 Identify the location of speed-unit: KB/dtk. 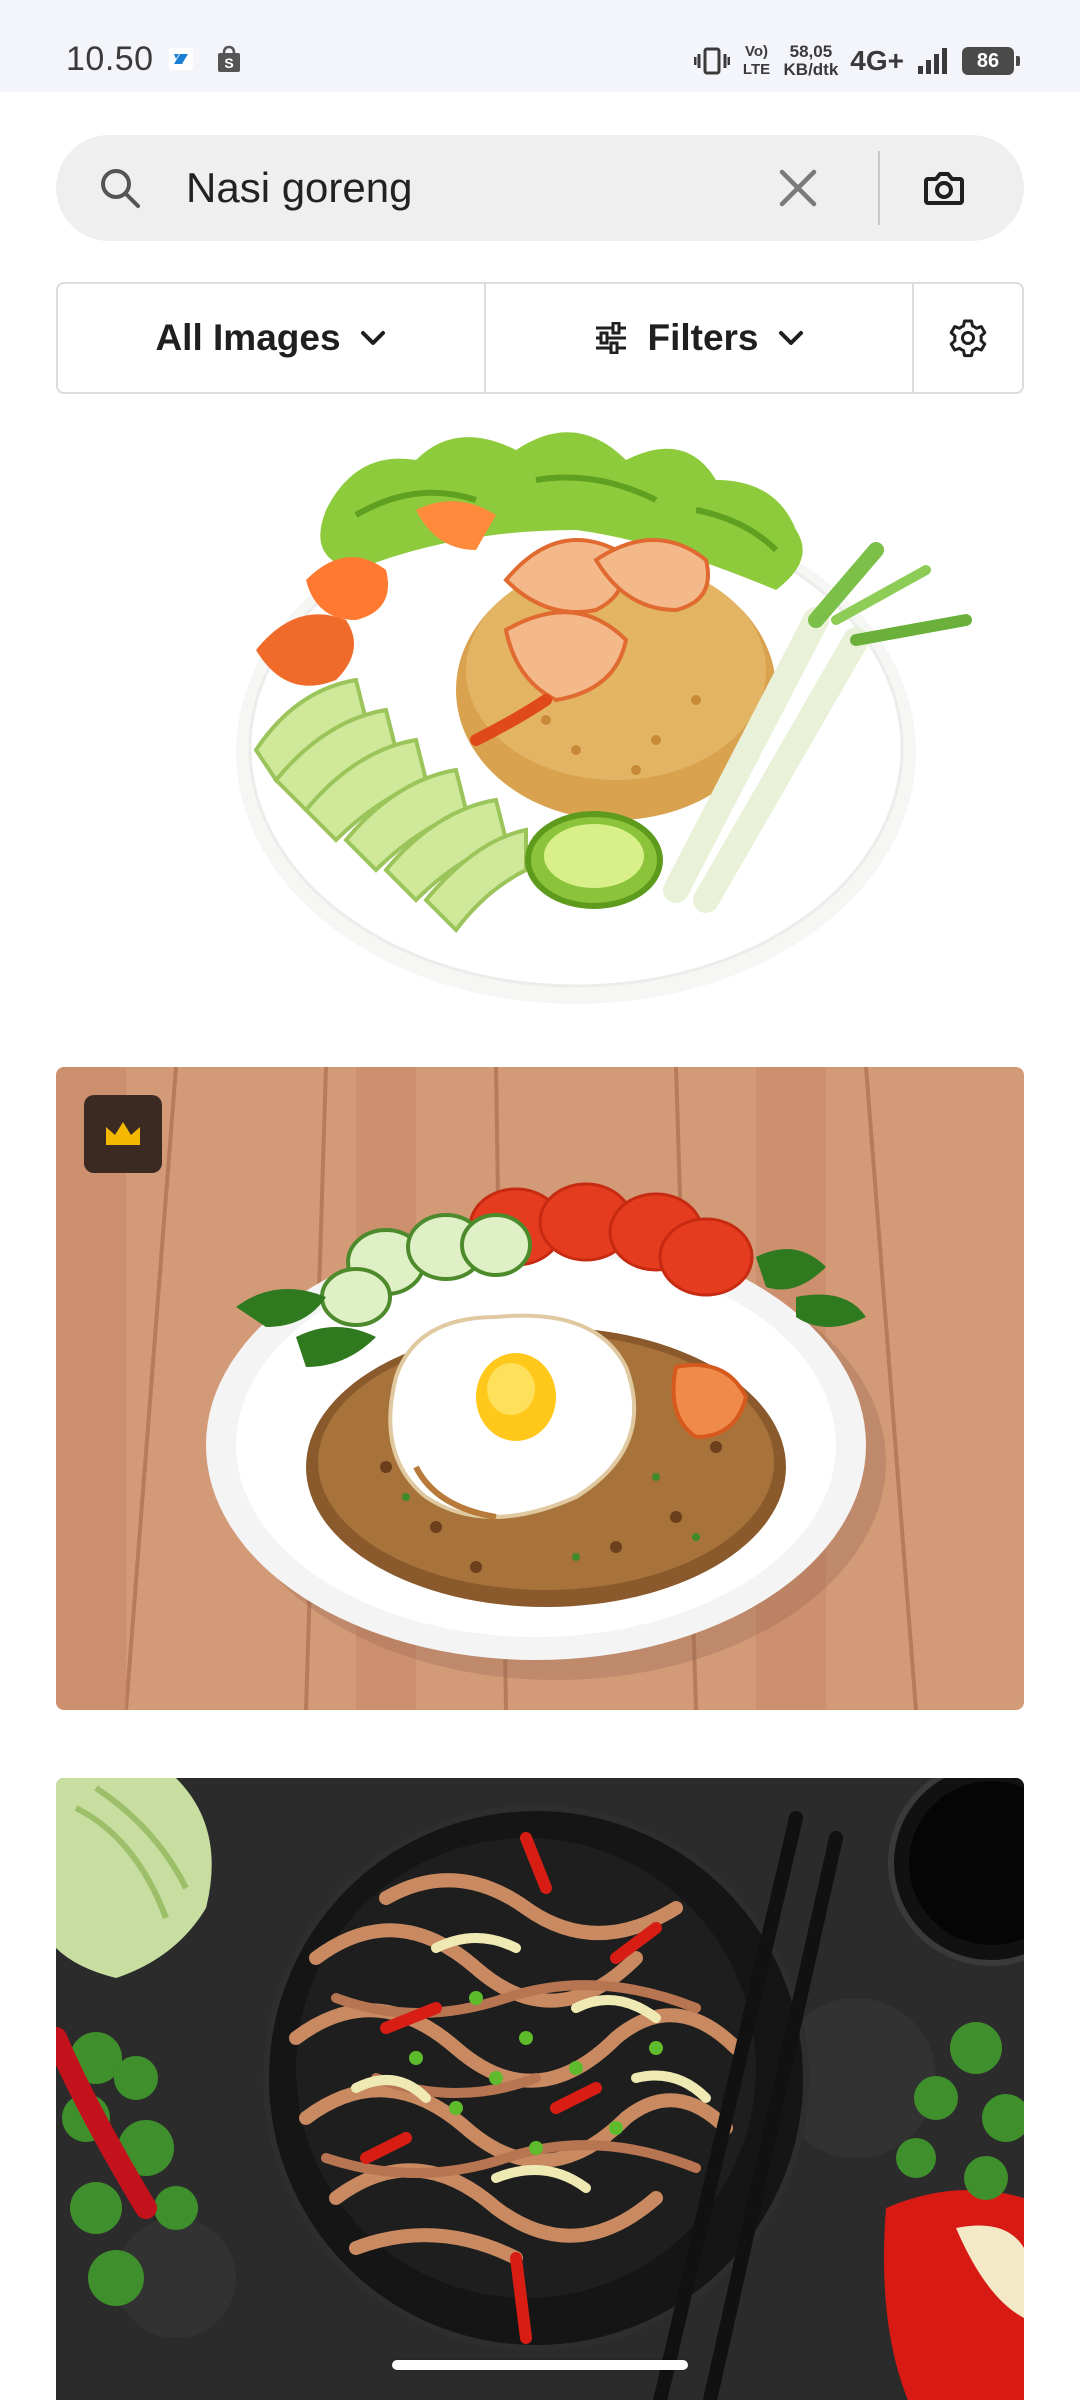
(811, 69).